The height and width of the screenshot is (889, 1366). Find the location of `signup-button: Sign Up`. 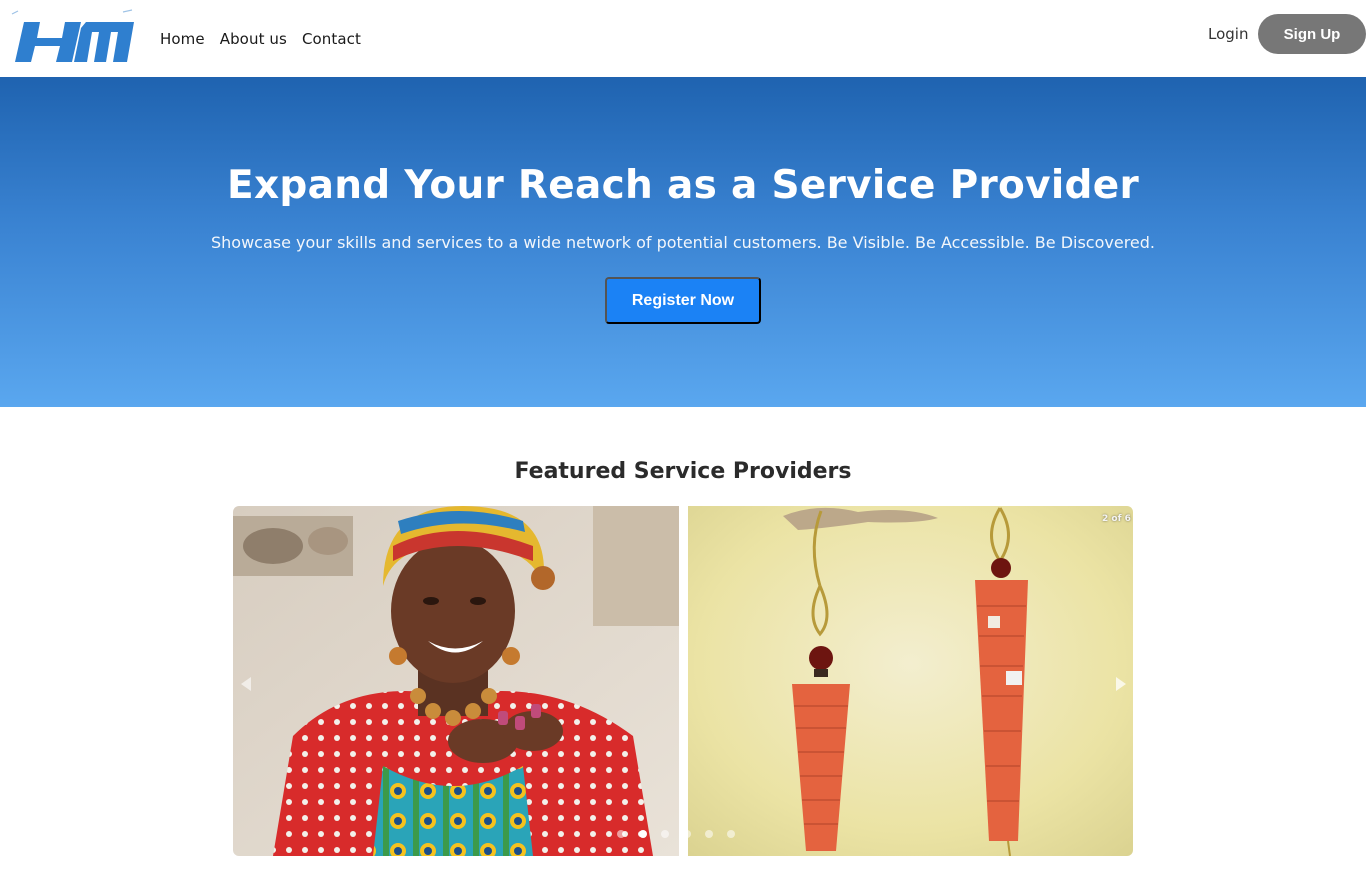

signup-button: Sign Up is located at coordinates (1312, 34).